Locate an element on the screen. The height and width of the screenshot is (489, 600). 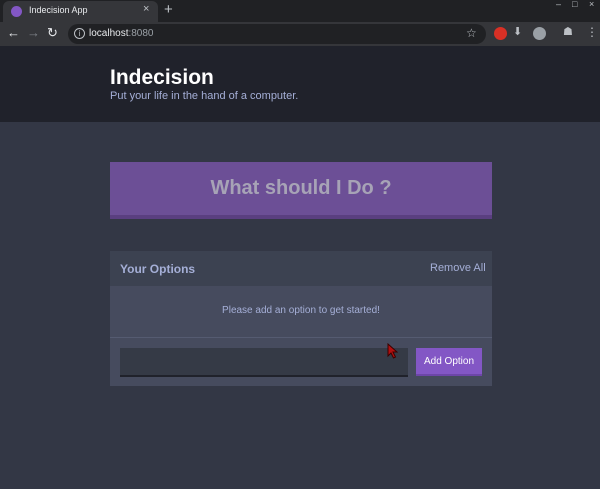
minimize-window-icon: – is located at coordinates (558, 4).